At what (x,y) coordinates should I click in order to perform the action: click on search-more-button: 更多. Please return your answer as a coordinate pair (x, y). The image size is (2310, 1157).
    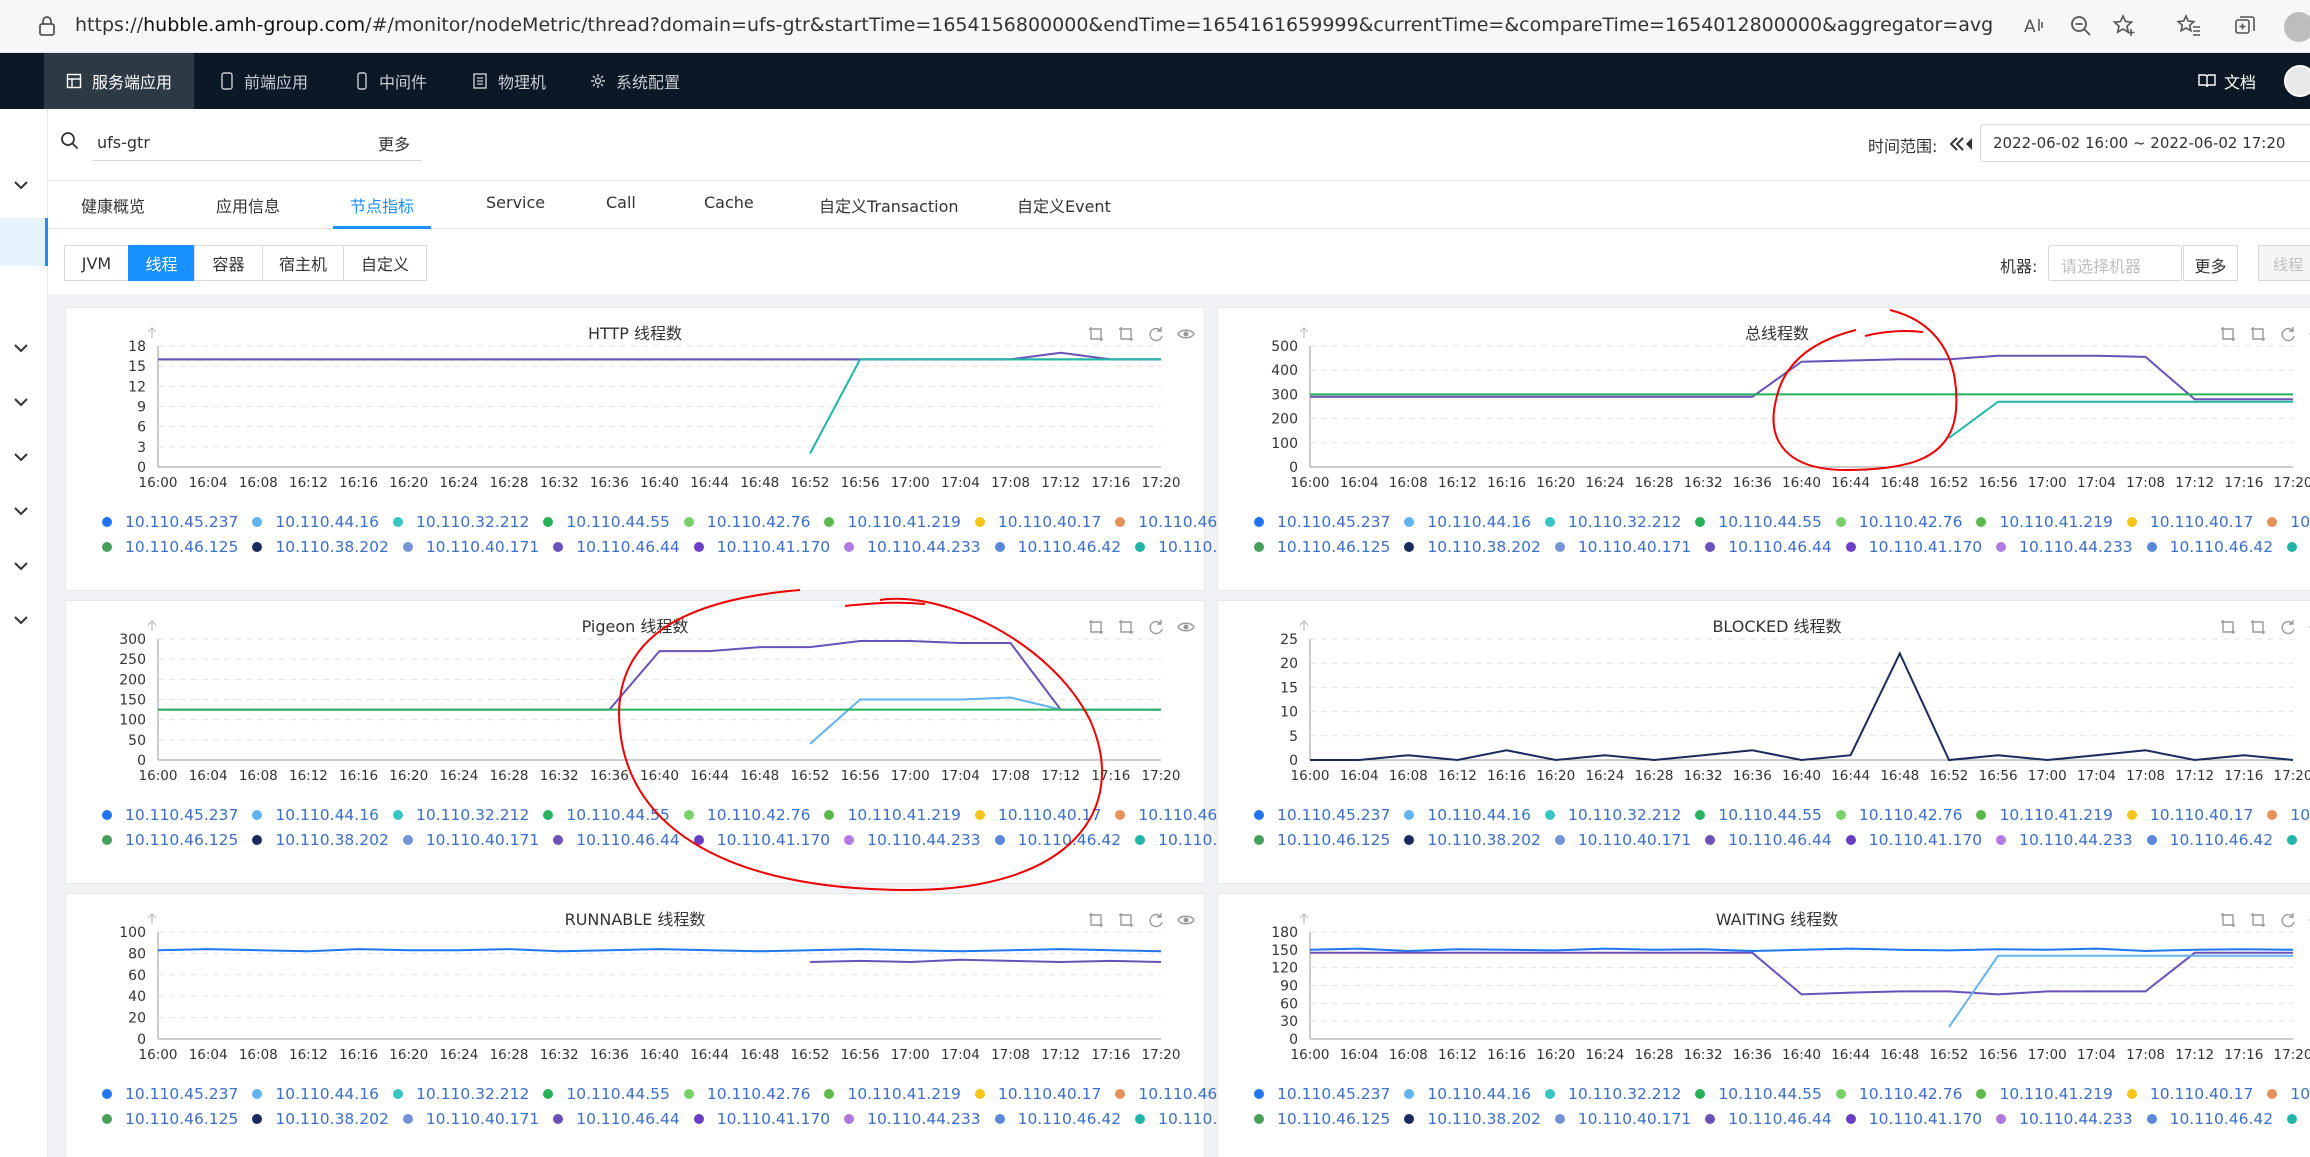
    Looking at the image, I should click on (394, 143).